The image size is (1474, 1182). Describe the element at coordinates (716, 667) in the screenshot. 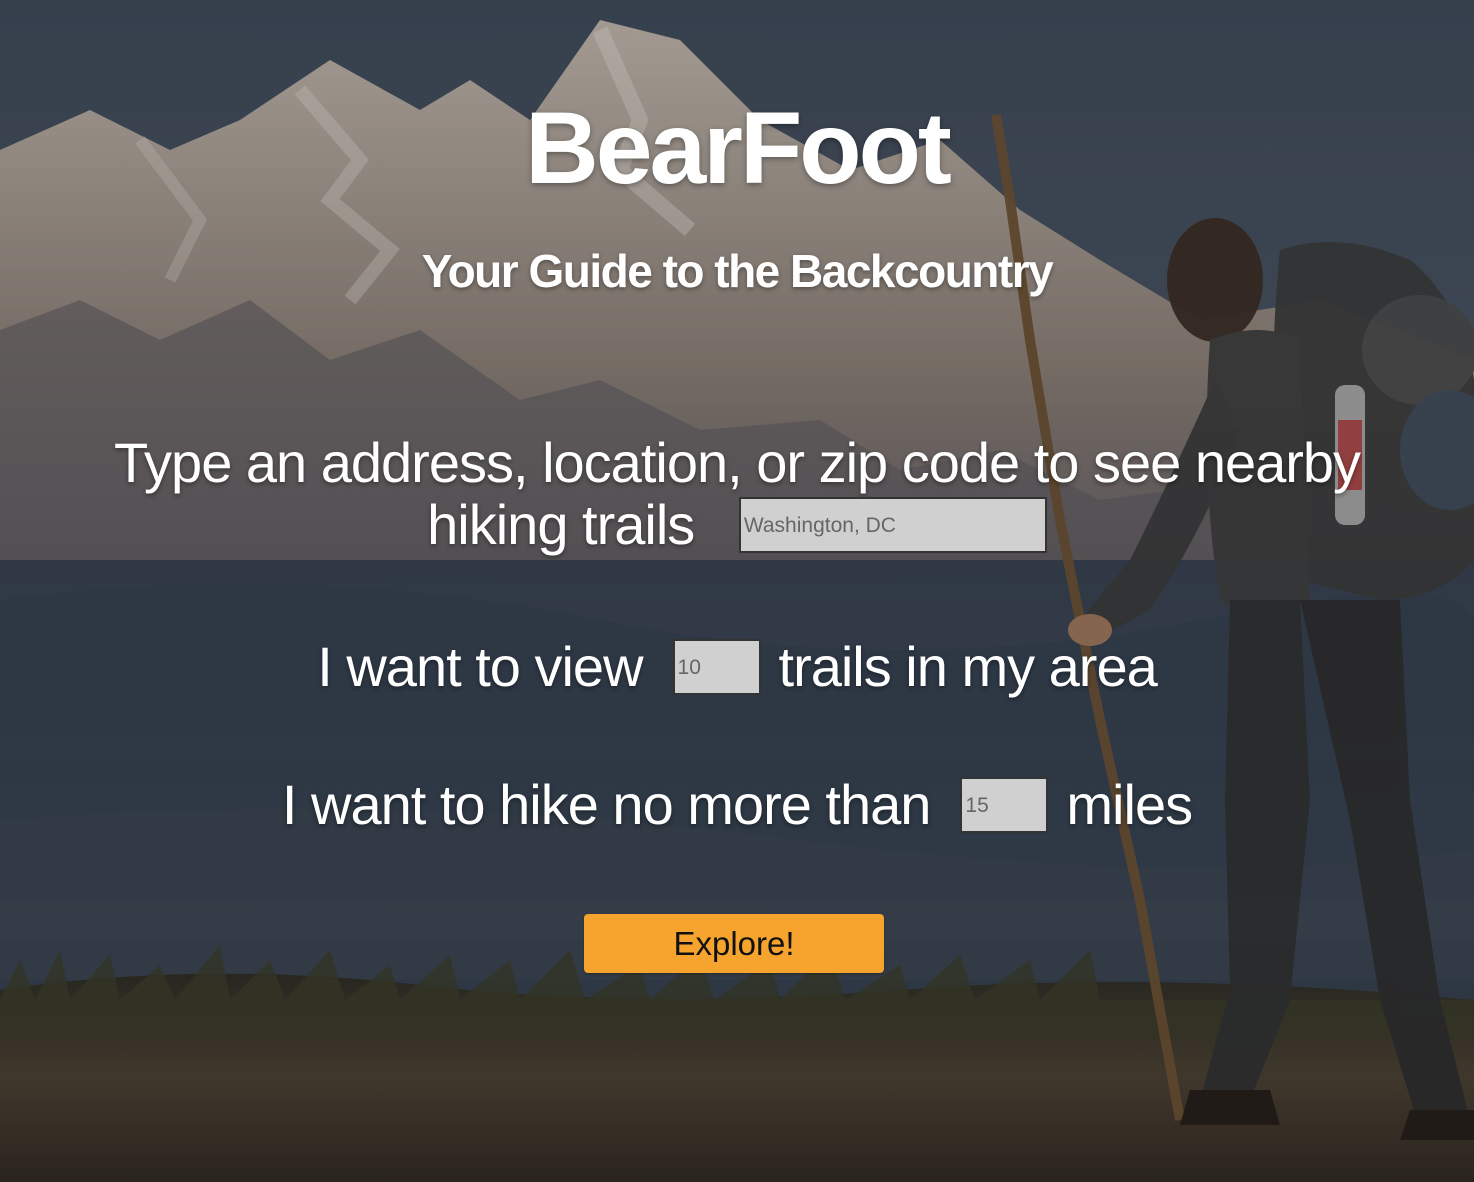

I see `trail-count-input` at that location.